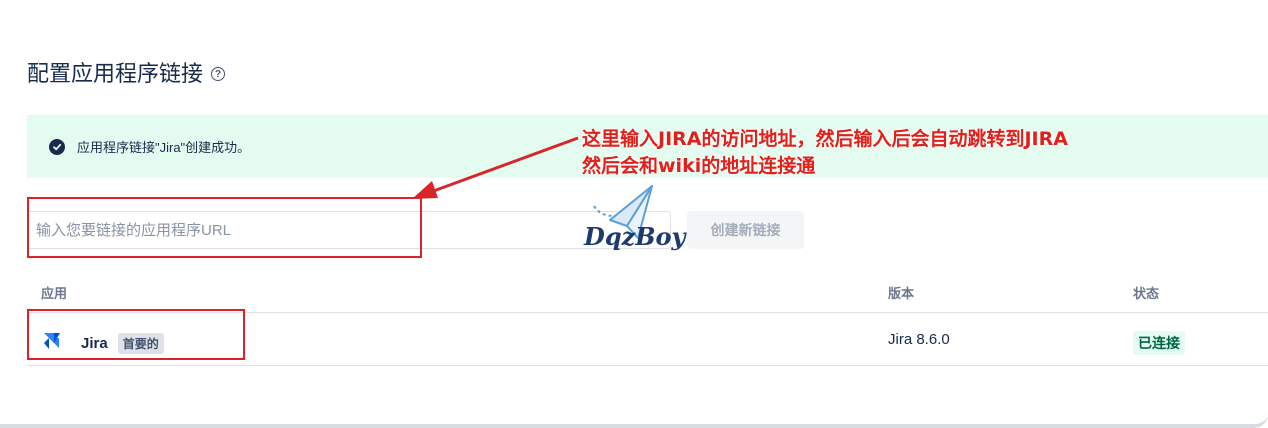 This screenshot has width=1268, height=428. I want to click on annotation-arrow, so click(495, 167).